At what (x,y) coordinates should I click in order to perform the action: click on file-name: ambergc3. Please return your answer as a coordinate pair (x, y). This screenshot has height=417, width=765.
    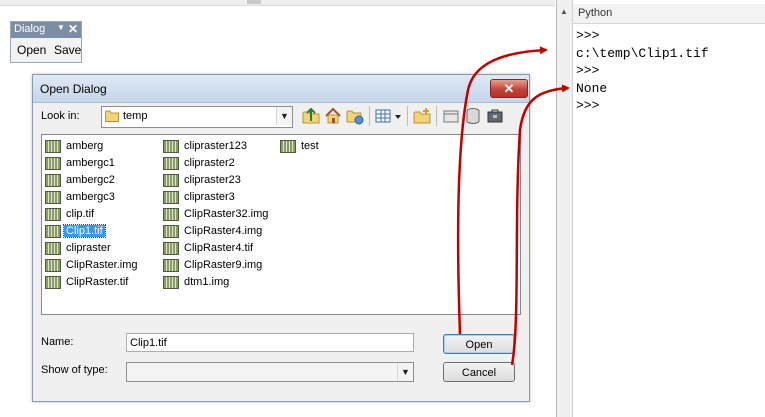
    Looking at the image, I should click on (90, 197).